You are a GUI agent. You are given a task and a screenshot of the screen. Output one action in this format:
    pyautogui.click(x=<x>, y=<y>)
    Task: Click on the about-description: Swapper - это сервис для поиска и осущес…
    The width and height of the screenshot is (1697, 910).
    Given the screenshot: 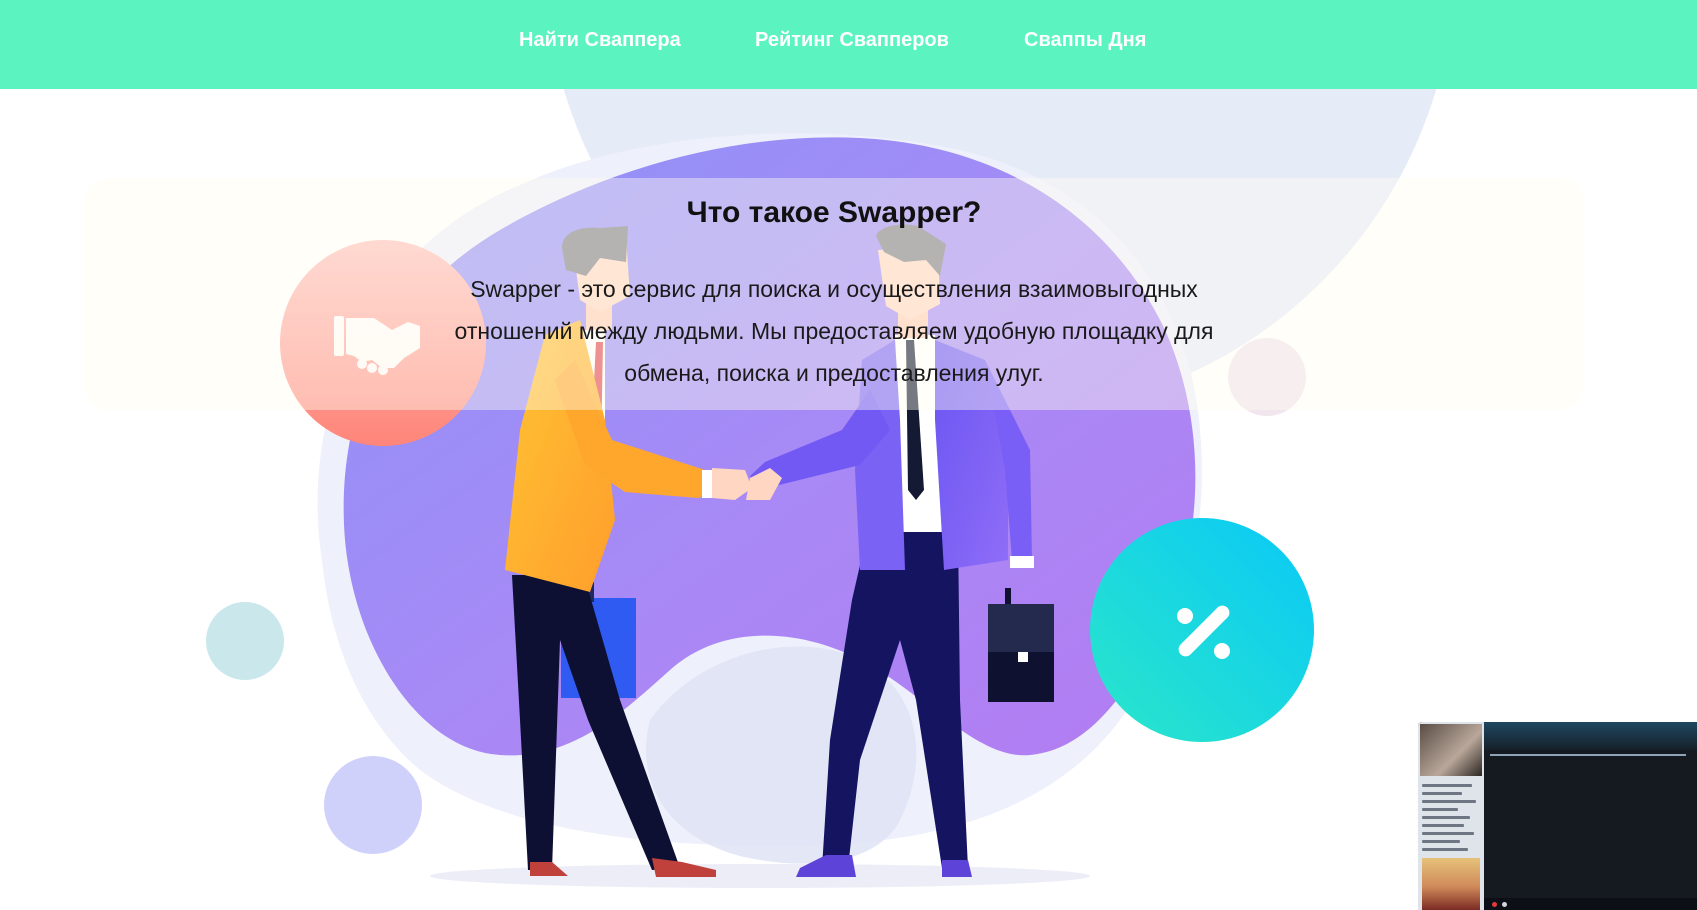 What is the action you would take?
    pyautogui.click(x=834, y=331)
    